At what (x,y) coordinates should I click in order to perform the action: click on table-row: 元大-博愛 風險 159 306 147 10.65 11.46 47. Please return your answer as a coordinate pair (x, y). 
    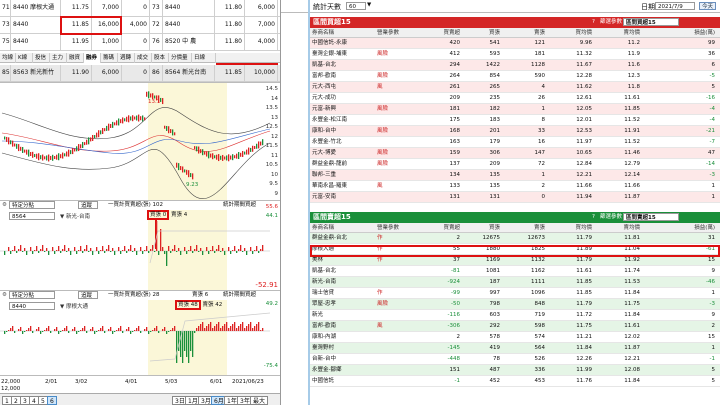
    Looking at the image, I should click on (515, 153).